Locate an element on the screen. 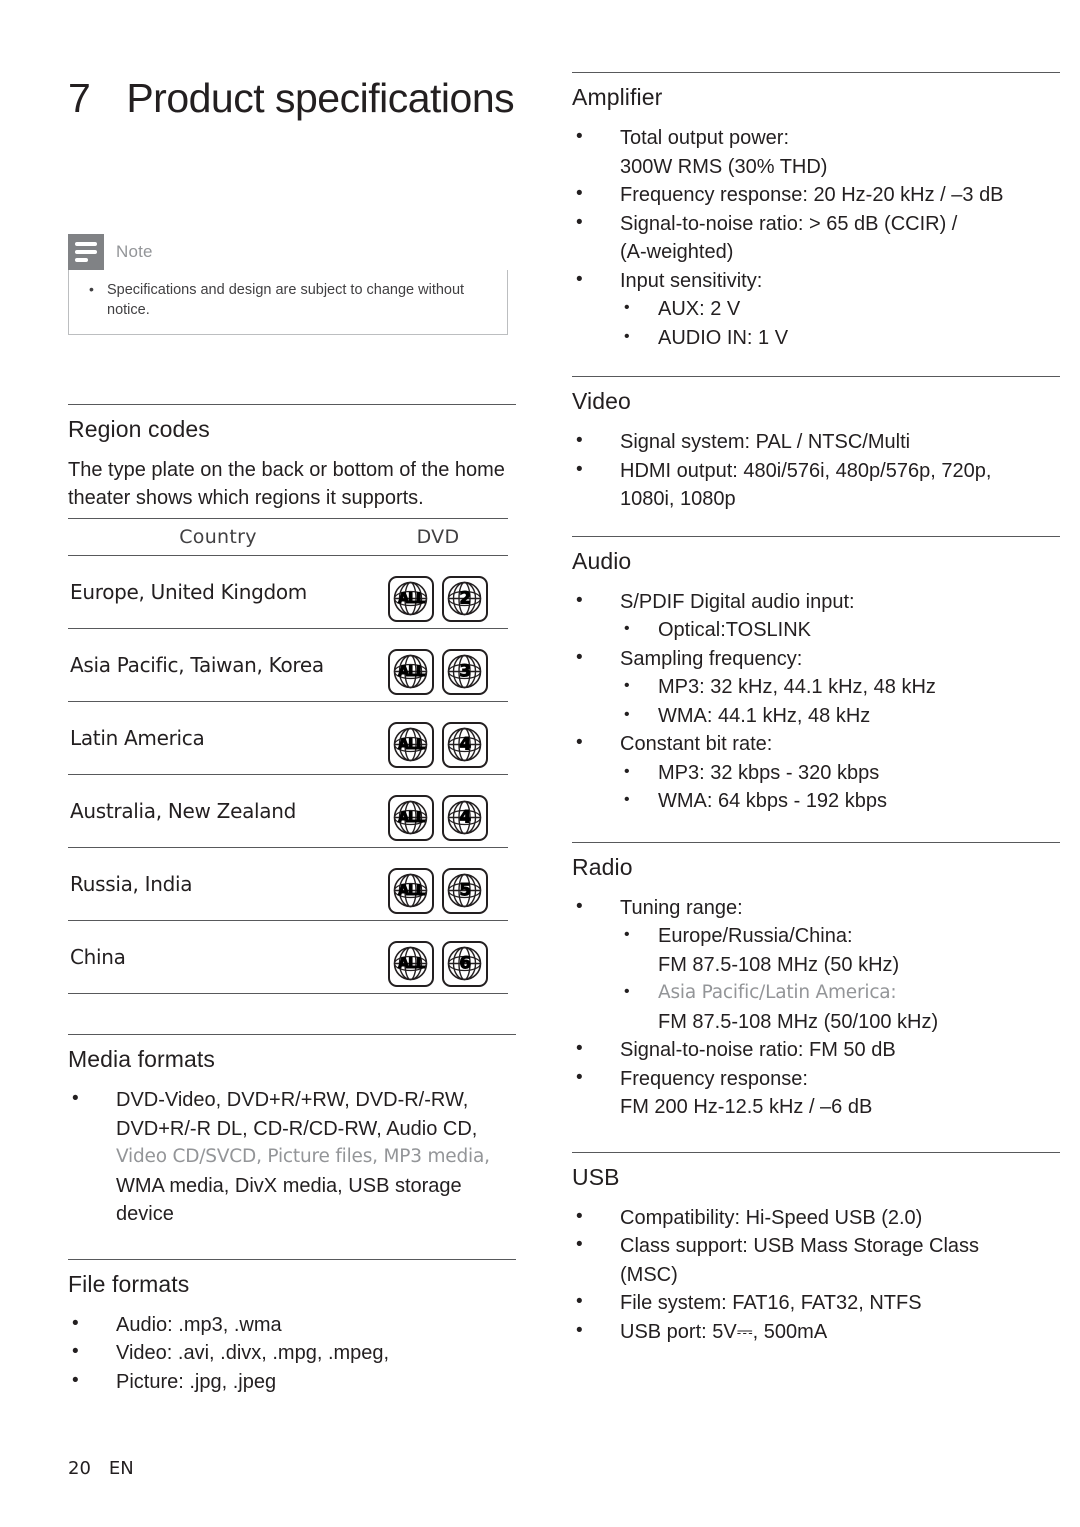 The width and height of the screenshot is (1080, 1527). list-item: File system: FAT16, FAT32, NTFS is located at coordinates (816, 1303).